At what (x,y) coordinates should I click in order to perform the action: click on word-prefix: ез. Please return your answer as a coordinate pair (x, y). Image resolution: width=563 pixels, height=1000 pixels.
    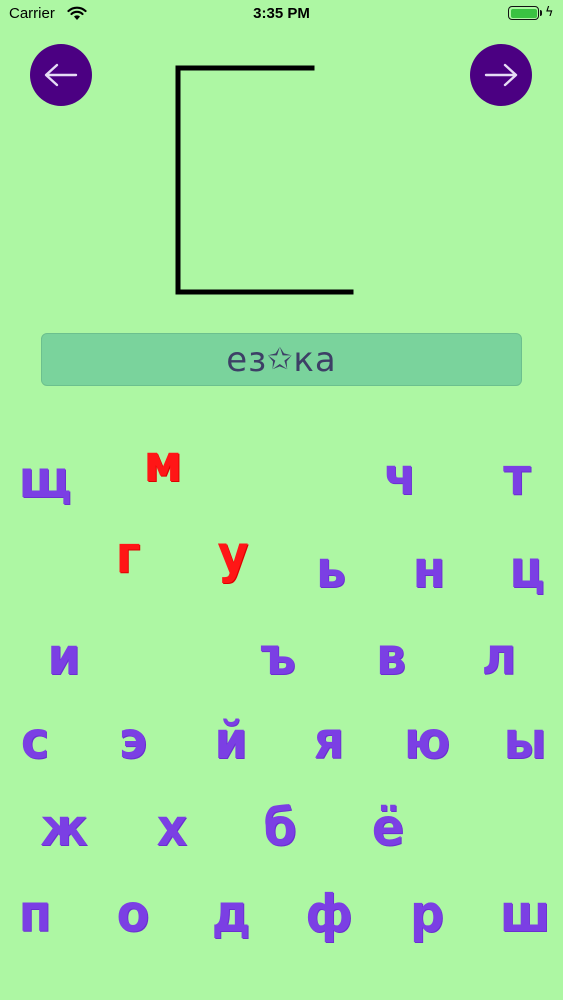
    Looking at the image, I should click on (247, 359).